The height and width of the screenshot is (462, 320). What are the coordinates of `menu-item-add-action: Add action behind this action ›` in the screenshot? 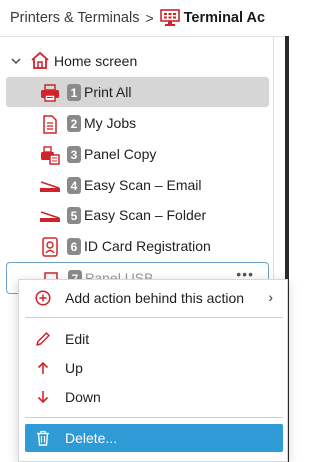 It's located at (154, 298).